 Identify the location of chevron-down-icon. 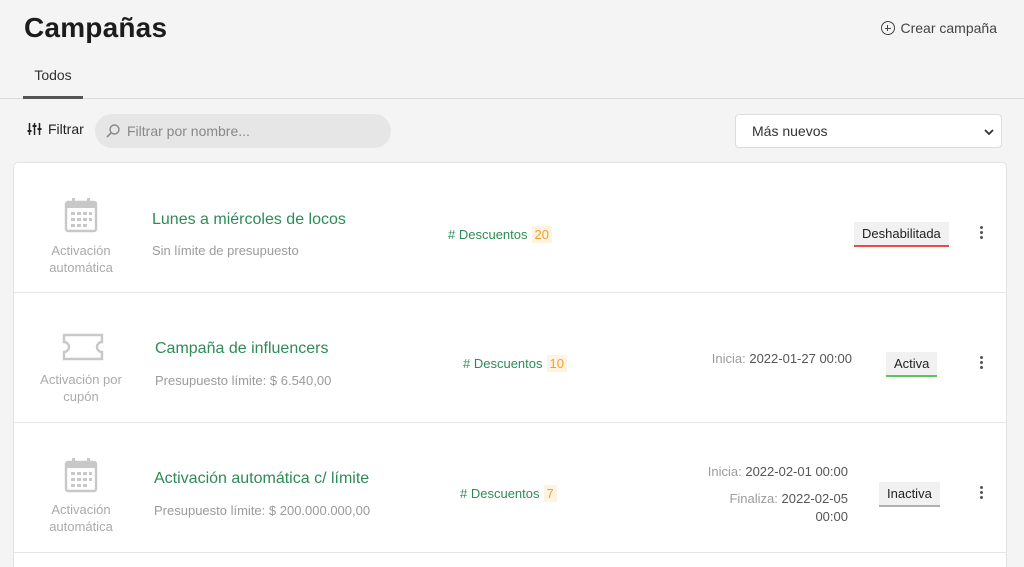
(989, 132).